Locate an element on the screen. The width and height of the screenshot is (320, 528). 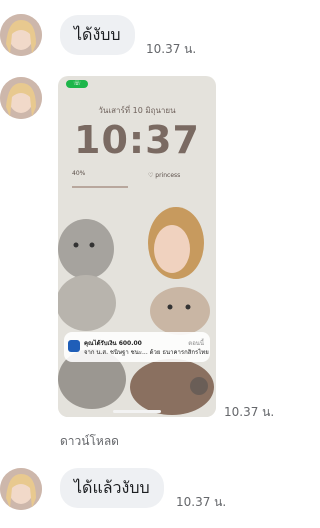
lockscreen-date: วันเสาร์ที่ 10 มิถุนายน is located at coordinates (137, 110).